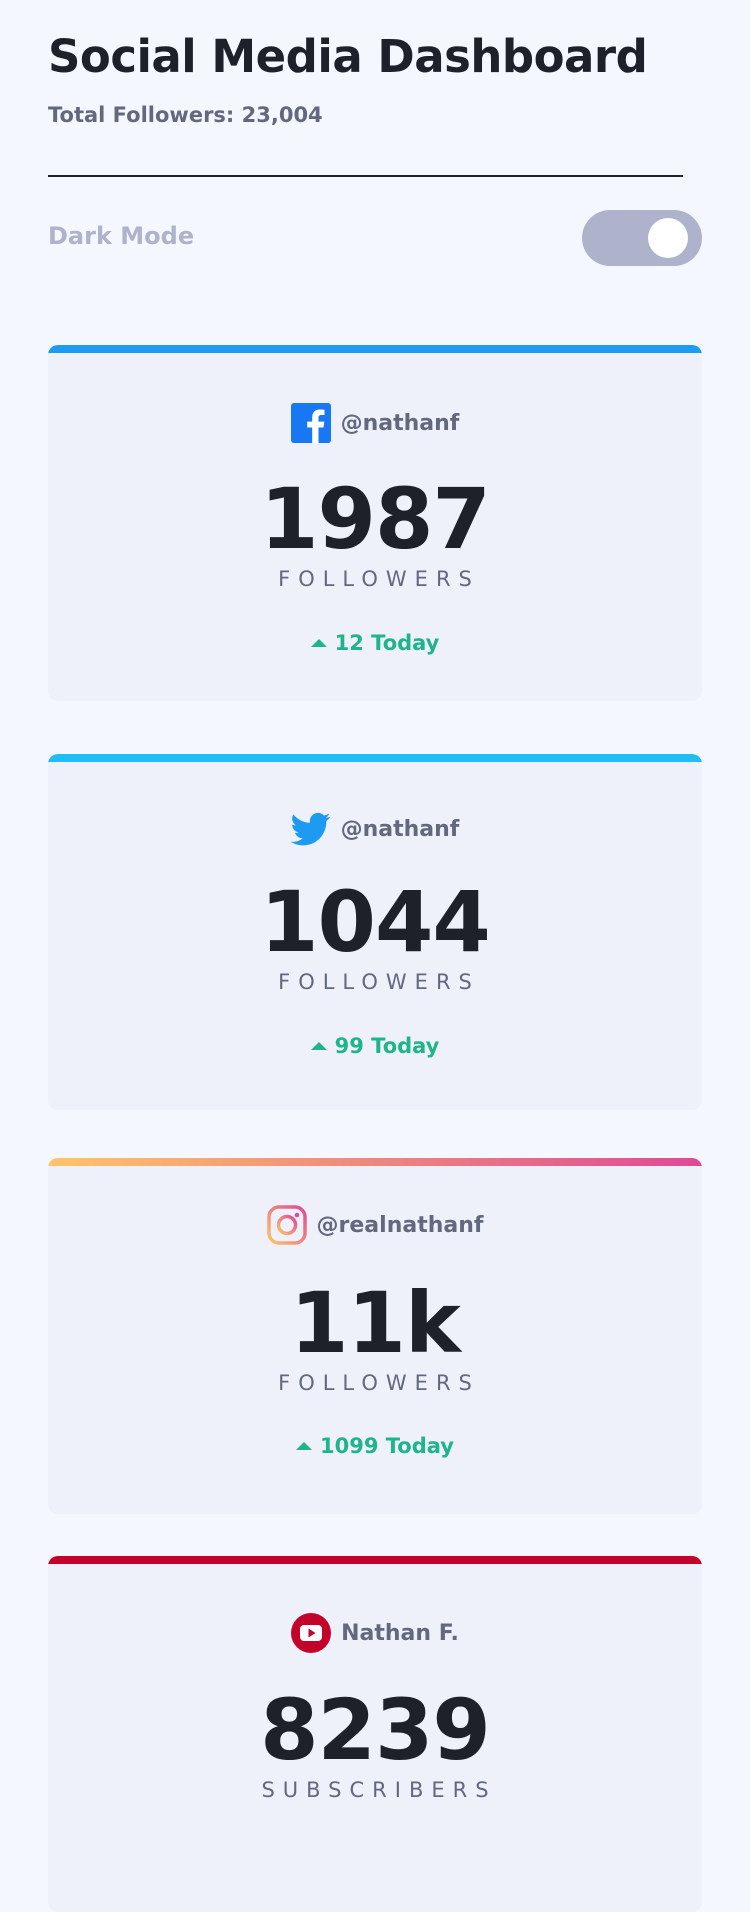  I want to click on today-change: 12 Today, so click(375, 643).